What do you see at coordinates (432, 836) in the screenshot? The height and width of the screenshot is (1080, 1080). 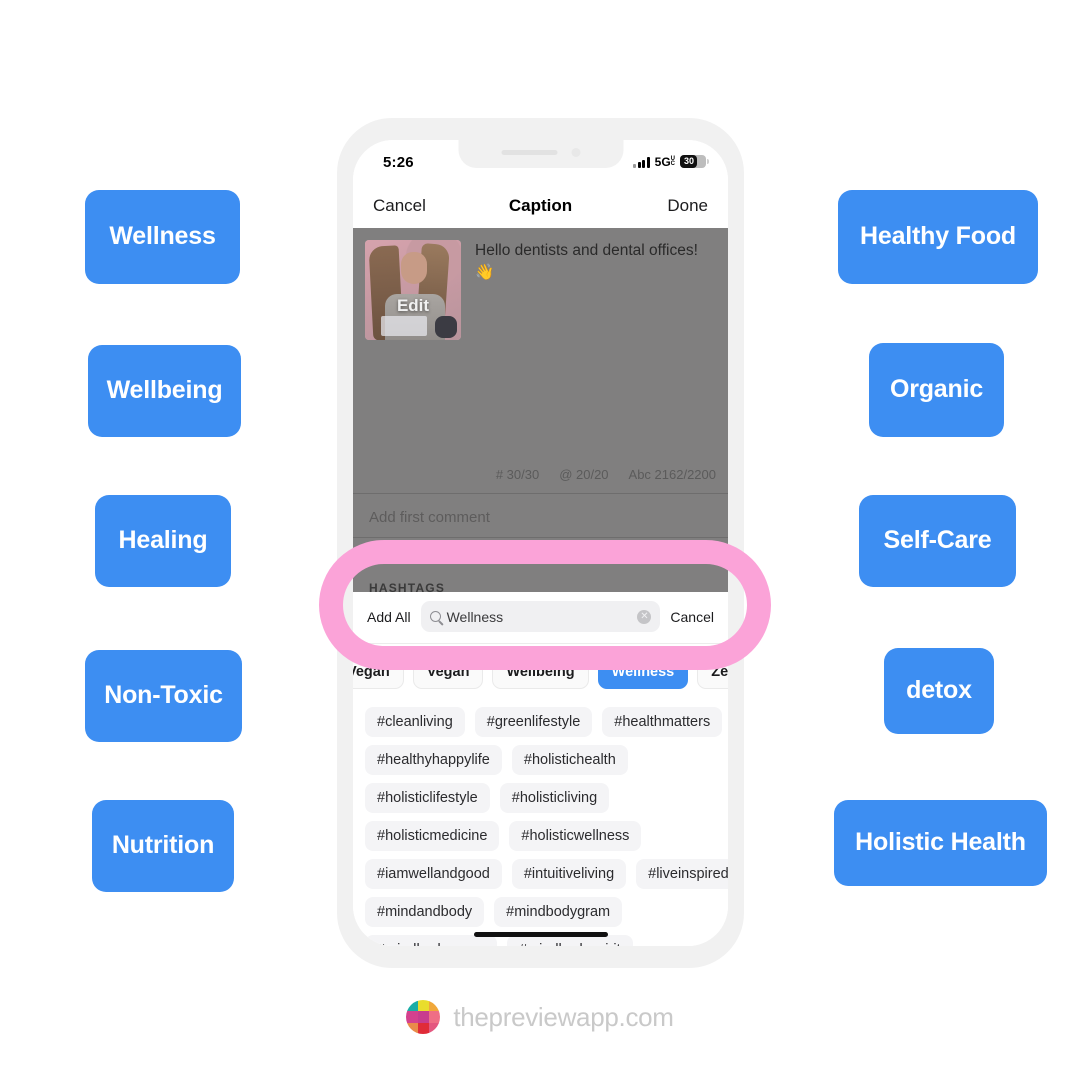 I see `hashtag-item: #holisticmedicine` at bounding box center [432, 836].